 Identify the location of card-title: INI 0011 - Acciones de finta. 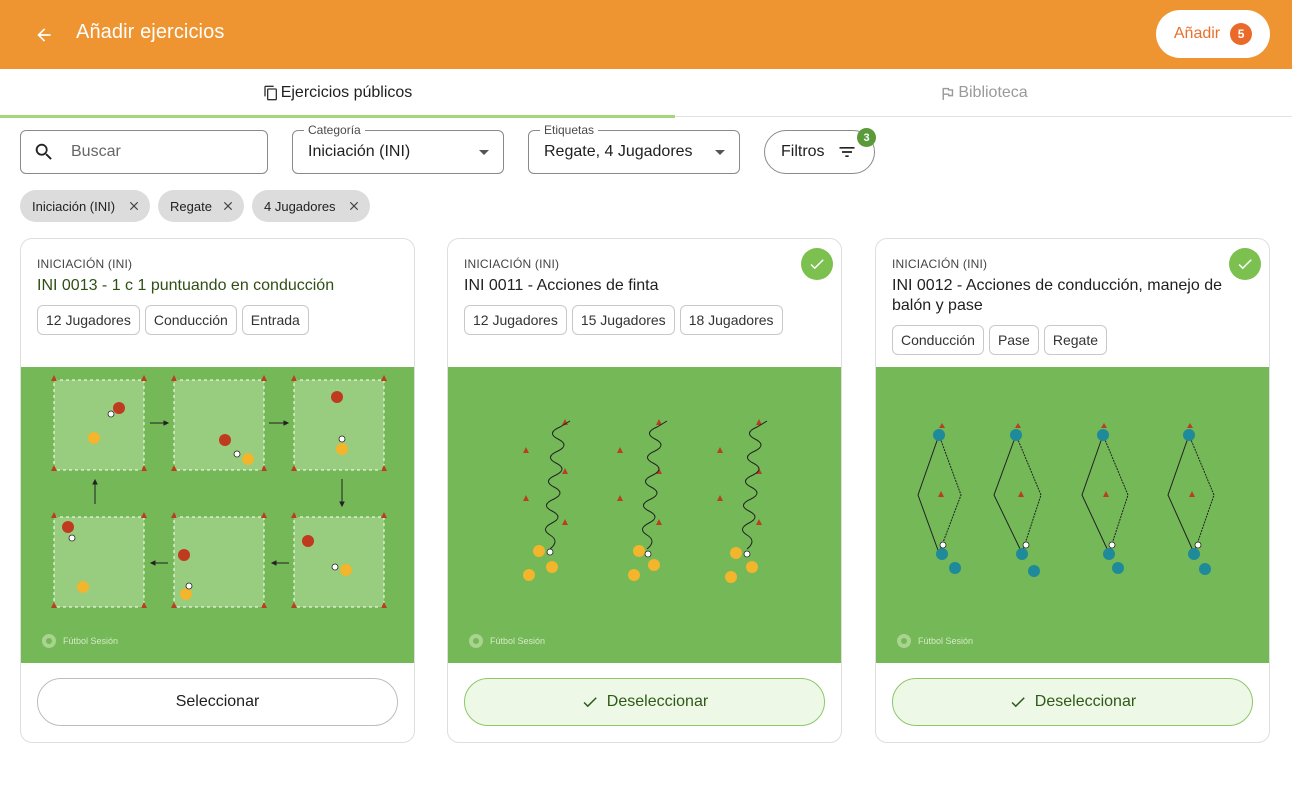
(561, 285).